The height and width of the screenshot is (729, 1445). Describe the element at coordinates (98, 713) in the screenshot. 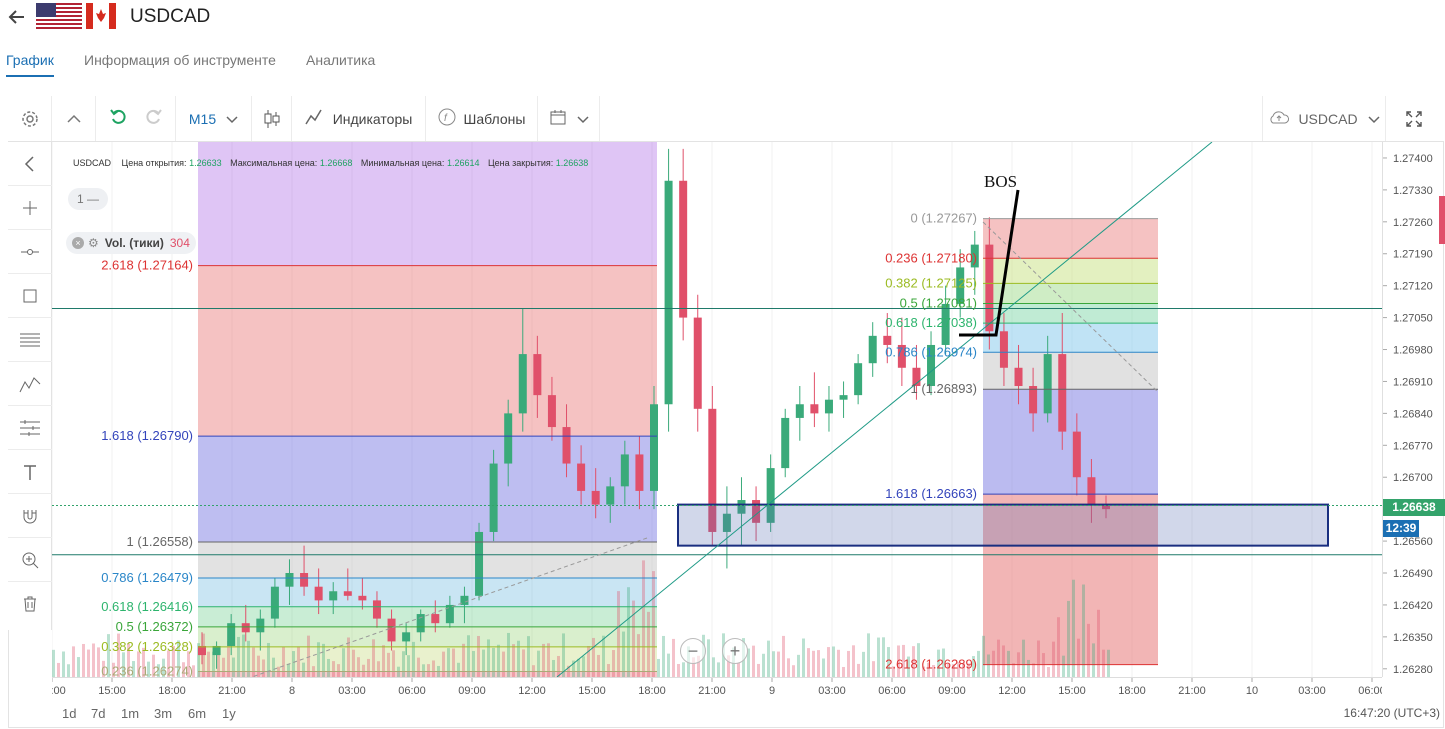

I see `range-7d: 7d` at that location.